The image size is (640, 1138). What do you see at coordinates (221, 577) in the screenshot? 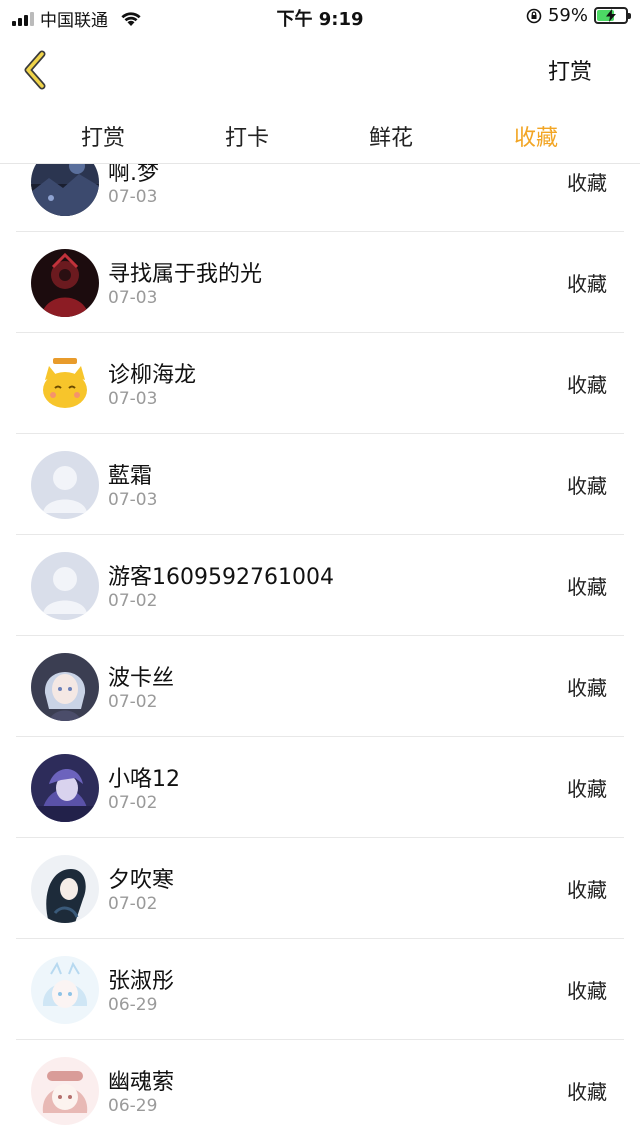
I see `user-name: 游客1609592761004` at bounding box center [221, 577].